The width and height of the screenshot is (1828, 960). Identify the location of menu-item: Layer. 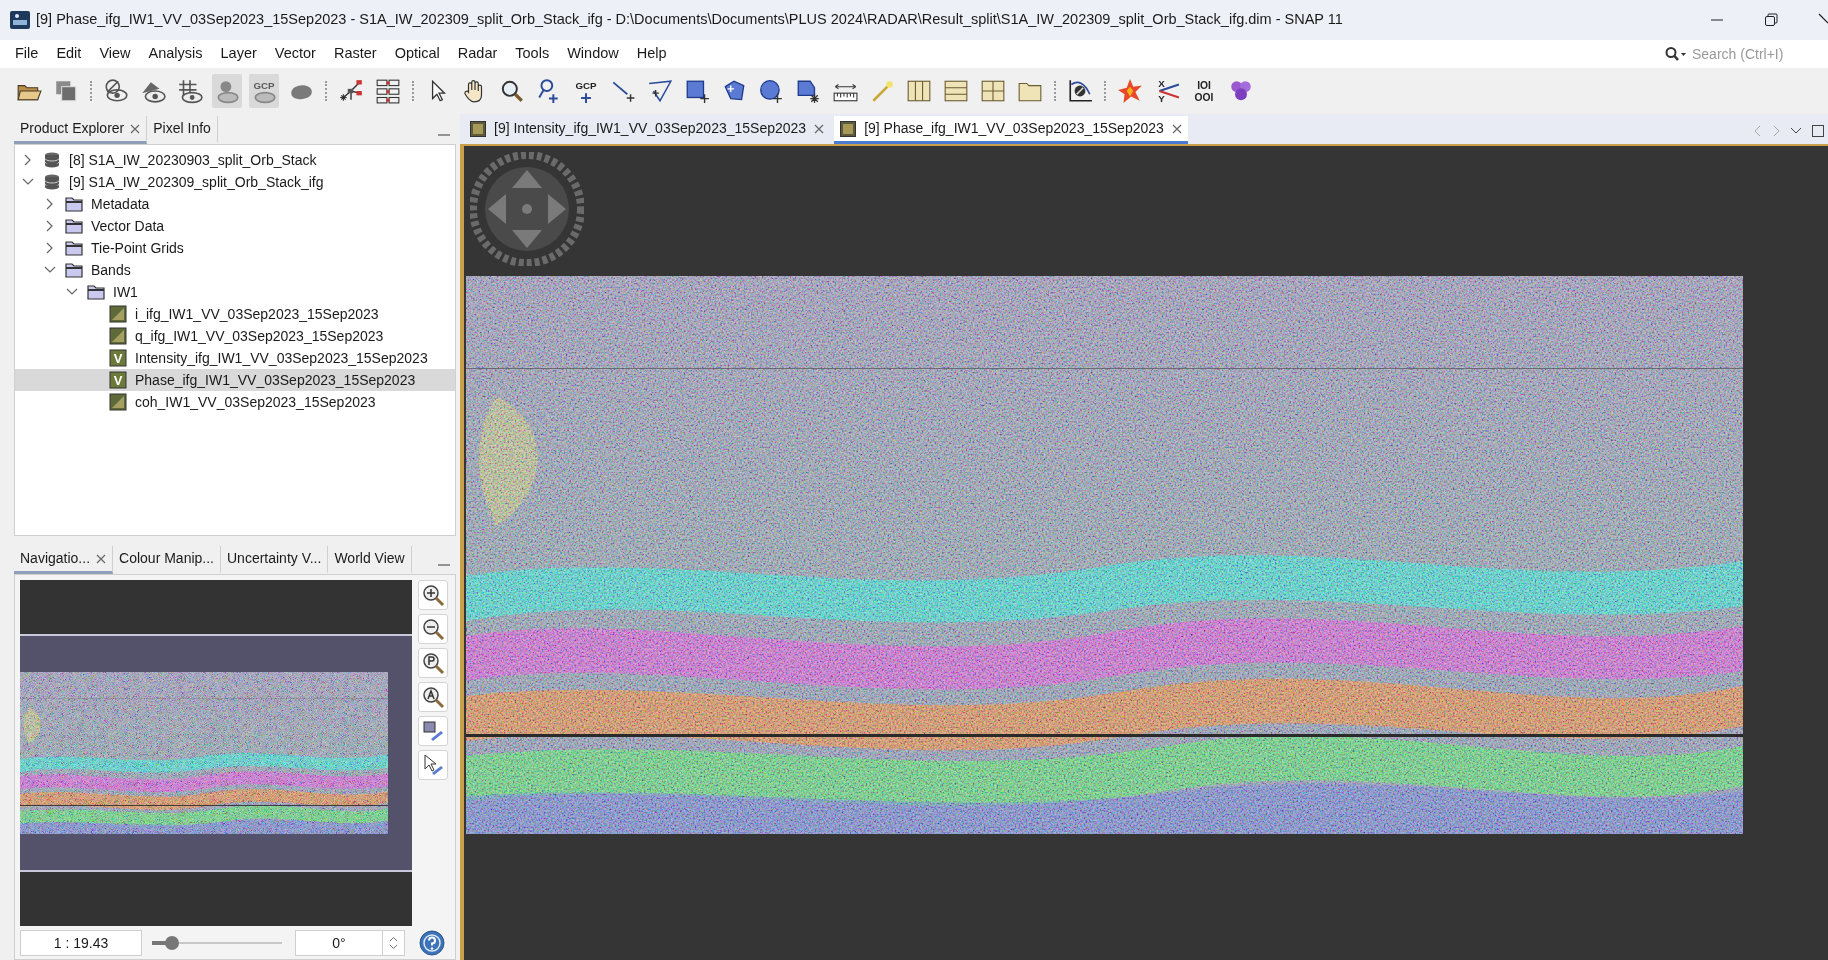
(238, 54).